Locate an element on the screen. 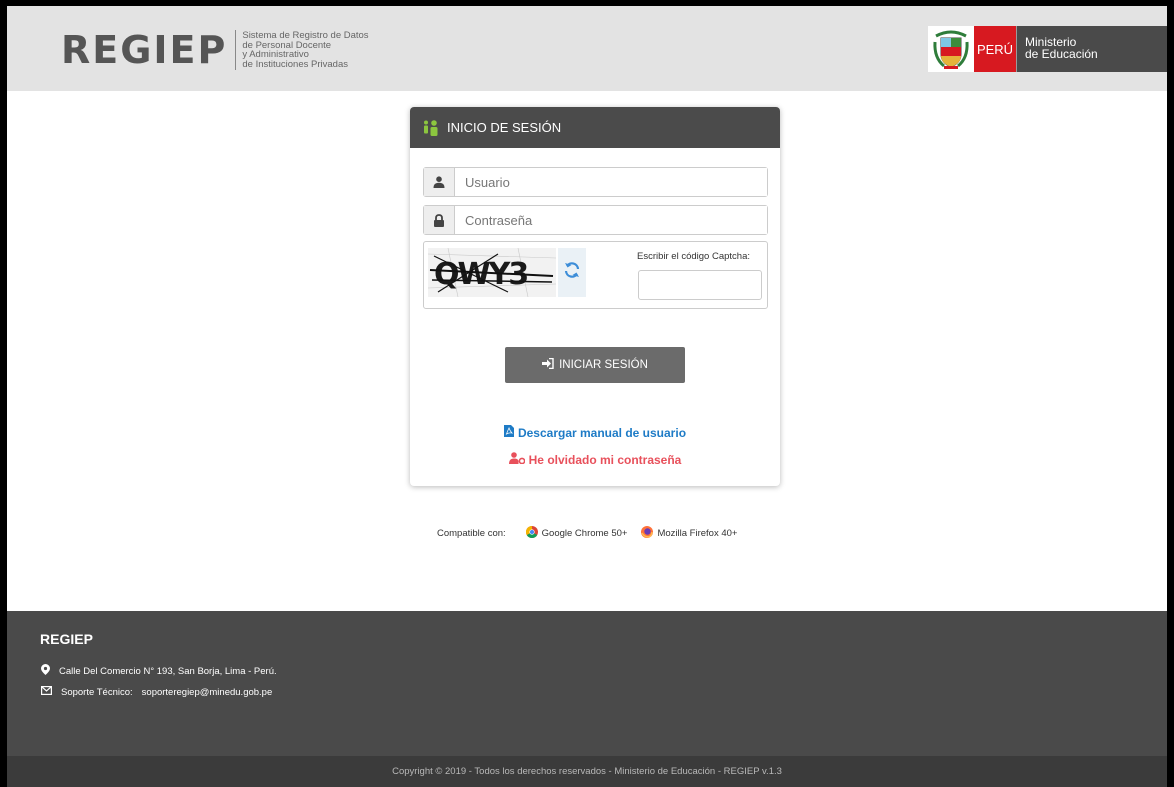  brand-divider is located at coordinates (236, 50).